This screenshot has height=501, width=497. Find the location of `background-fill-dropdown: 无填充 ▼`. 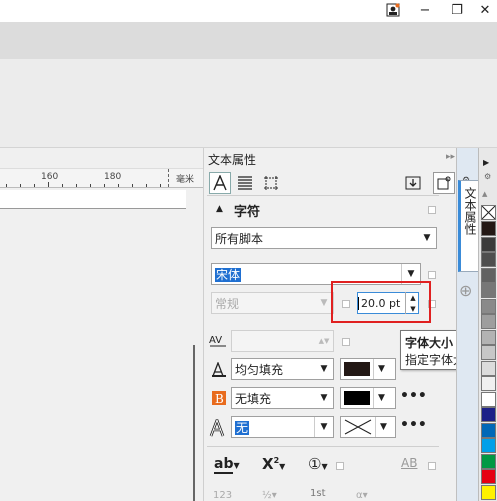

background-fill-dropdown: 无填充 ▼ is located at coordinates (282, 398).